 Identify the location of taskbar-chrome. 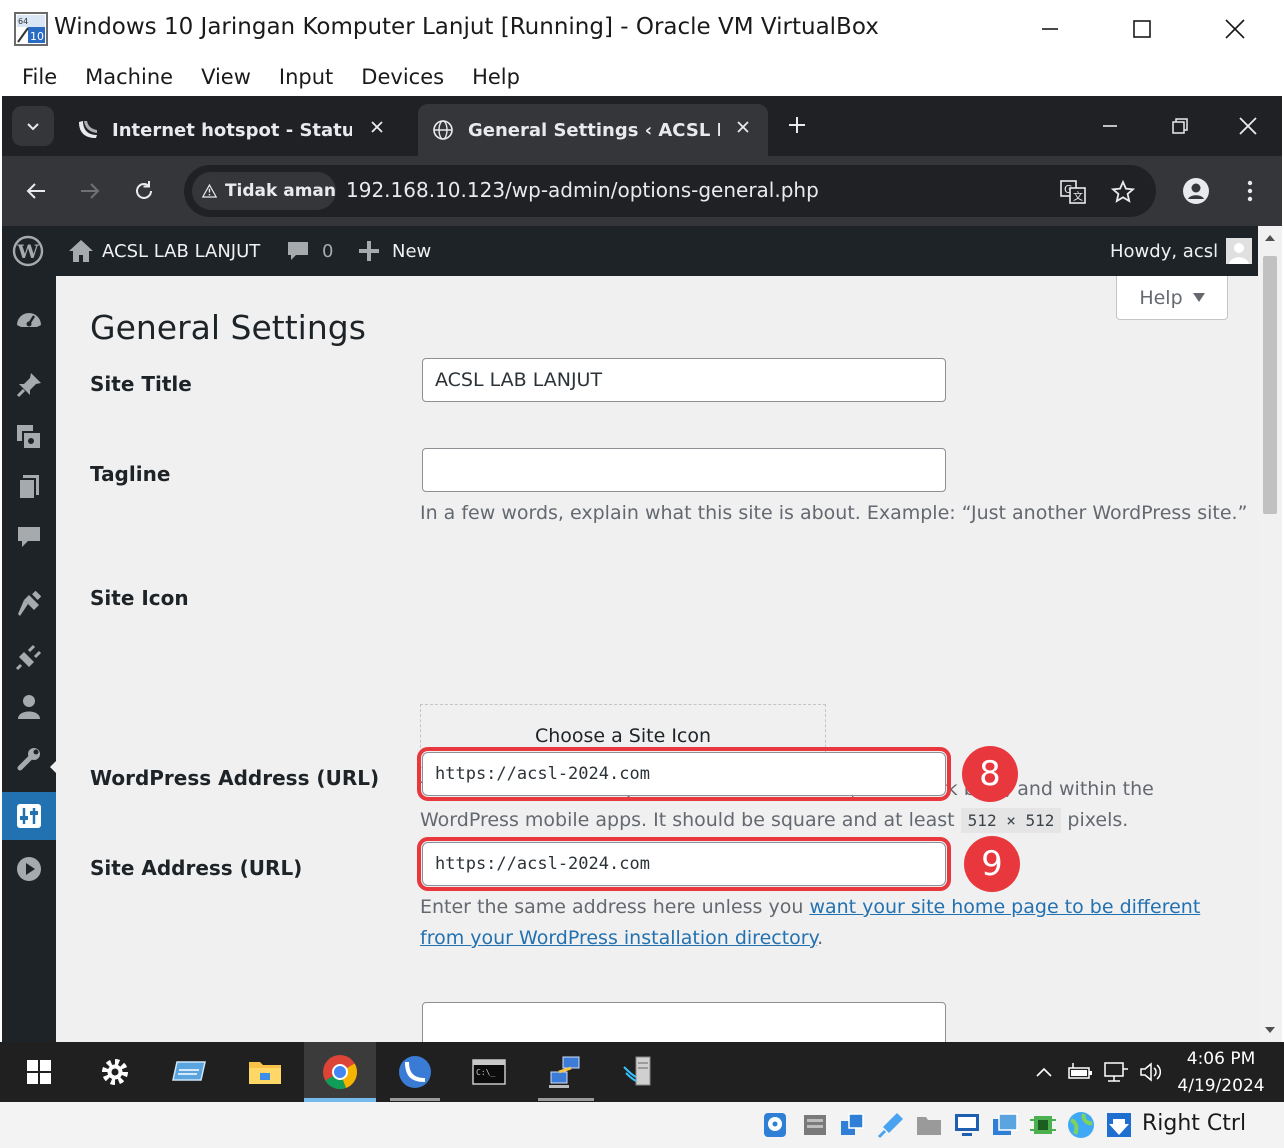
(340, 1072).